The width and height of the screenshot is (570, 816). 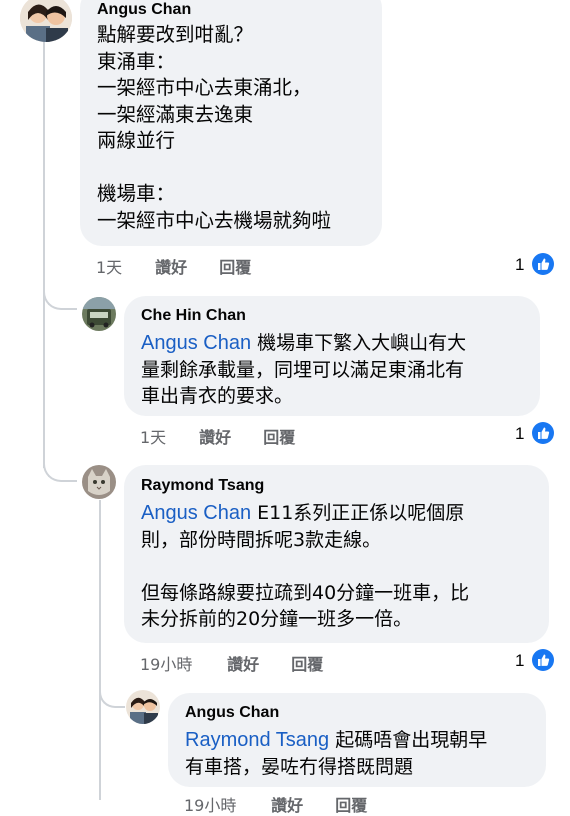 I want to click on comment-author: Raymond Tsang, so click(x=202, y=486).